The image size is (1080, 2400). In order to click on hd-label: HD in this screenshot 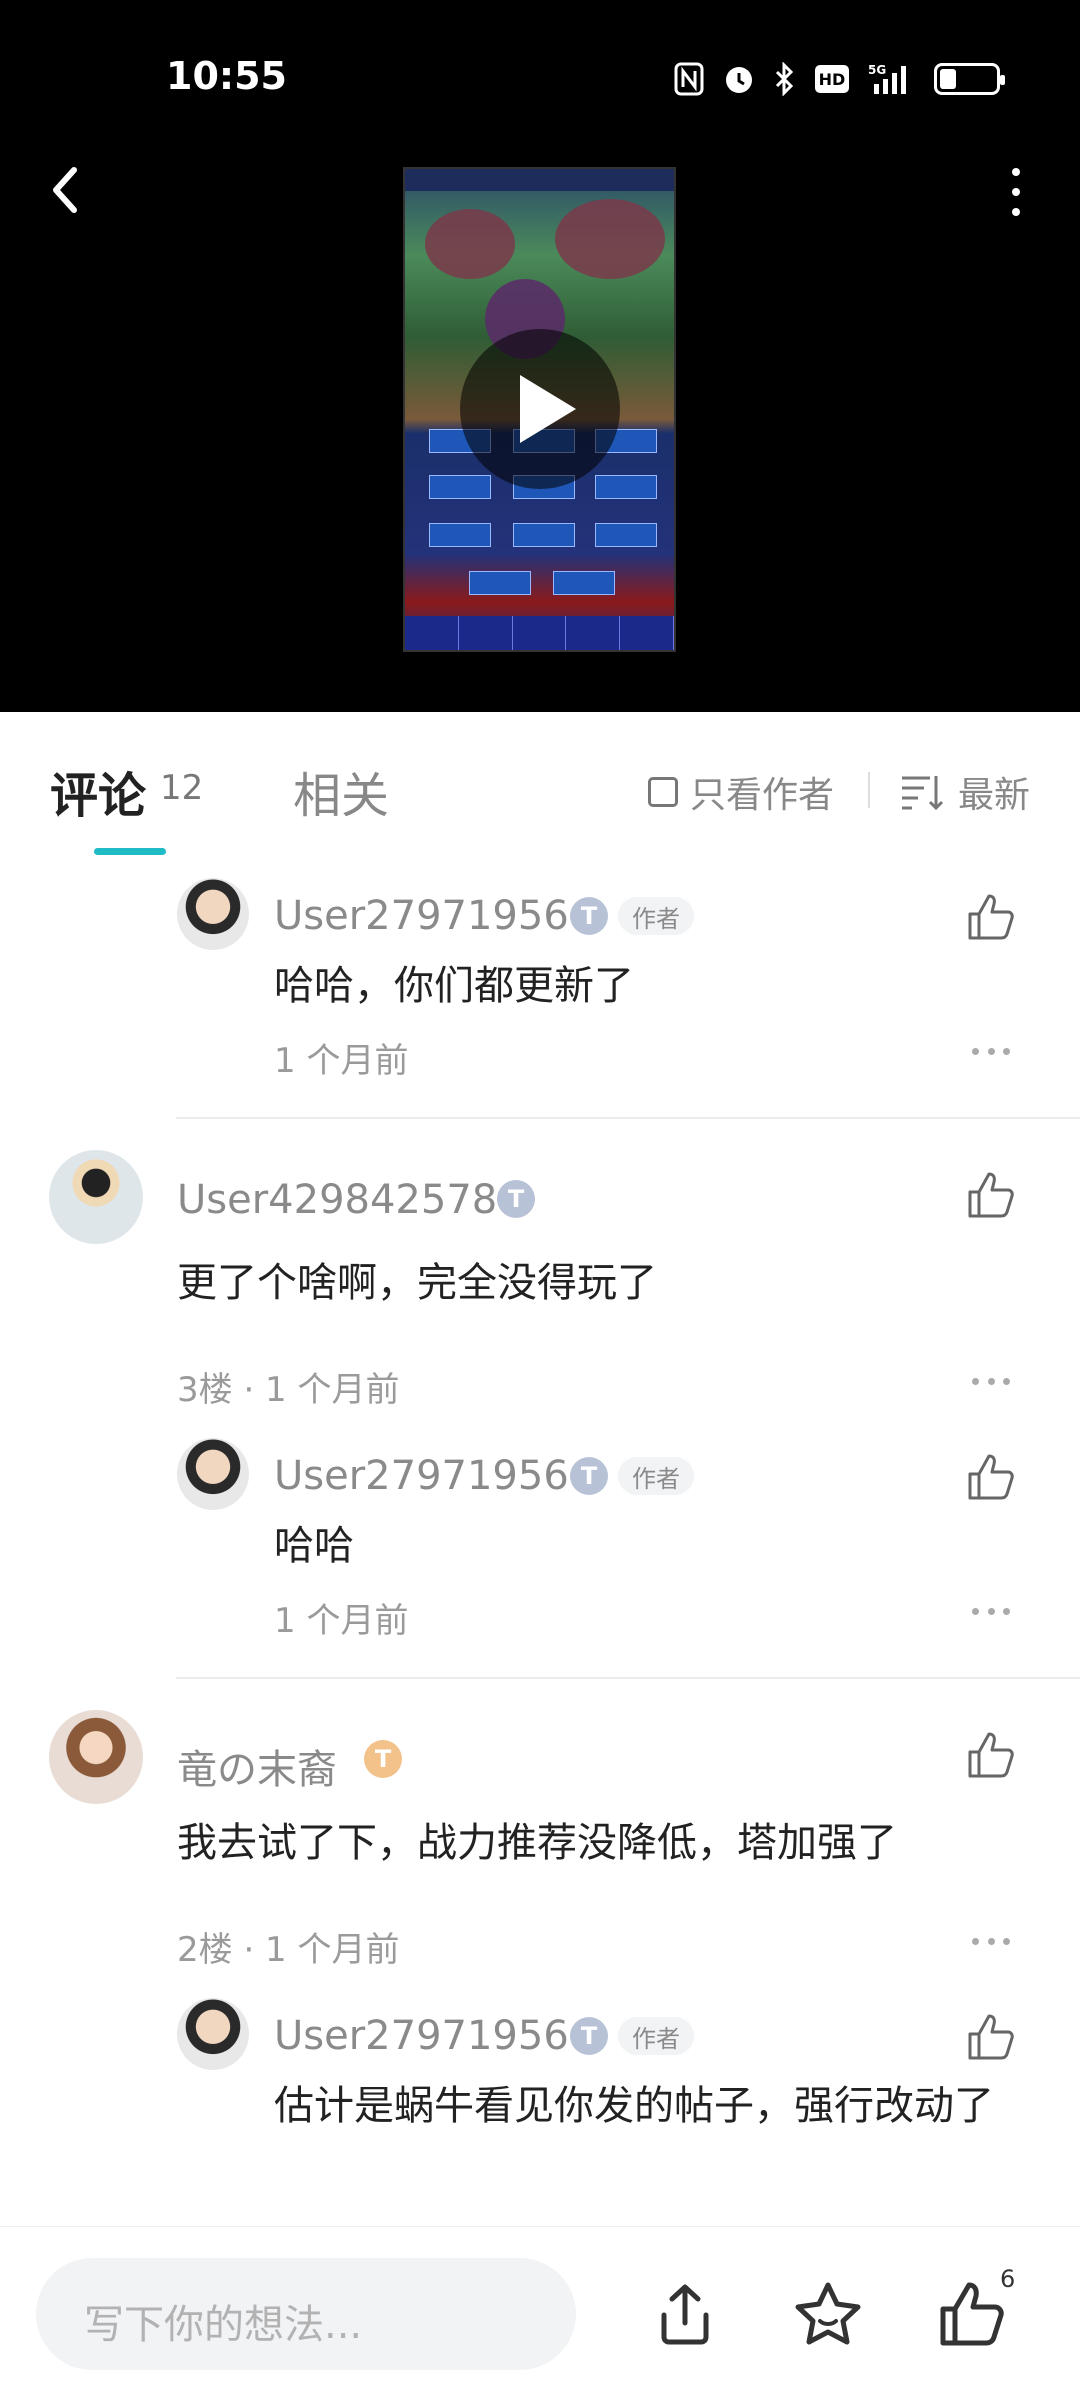, I will do `click(832, 79)`.